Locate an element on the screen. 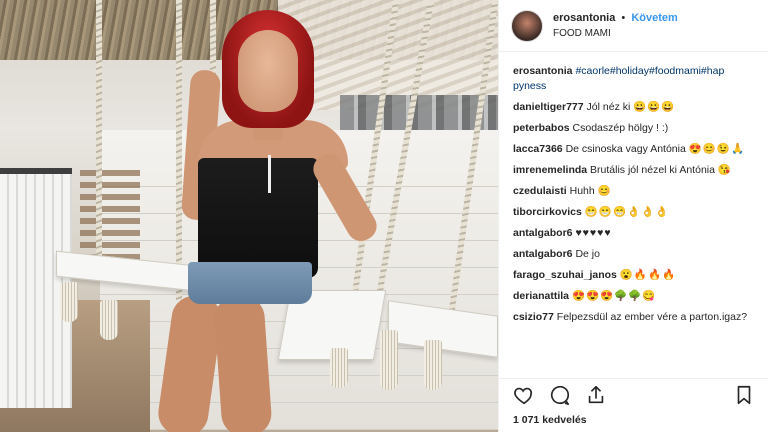 Image resolution: width=768 pixels, height=432 pixels. comment-text: Huhh is located at coordinates (582, 191).